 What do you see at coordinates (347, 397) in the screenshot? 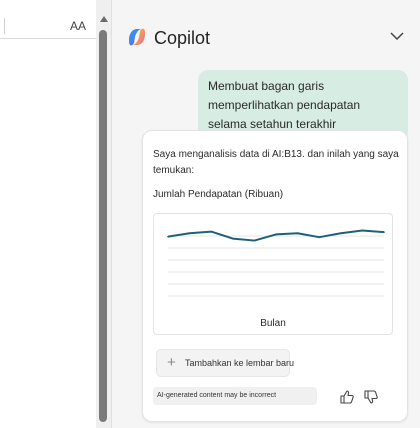
I see `thumbs-up-icon` at bounding box center [347, 397].